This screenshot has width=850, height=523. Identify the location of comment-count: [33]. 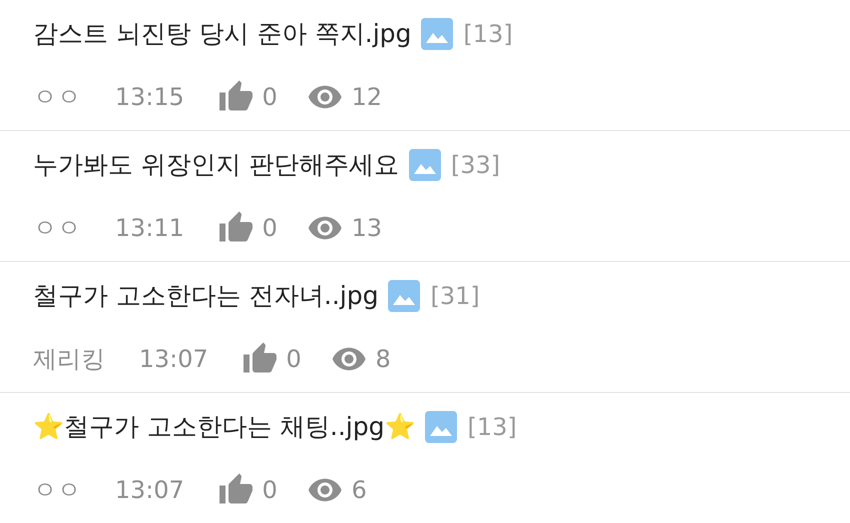
(475, 165).